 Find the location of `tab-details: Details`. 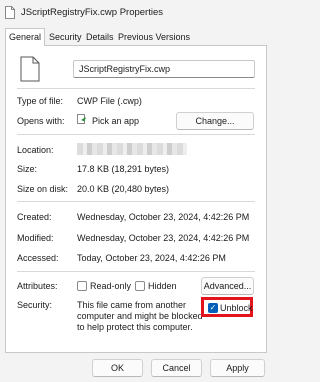

tab-details: Details is located at coordinates (100, 37).